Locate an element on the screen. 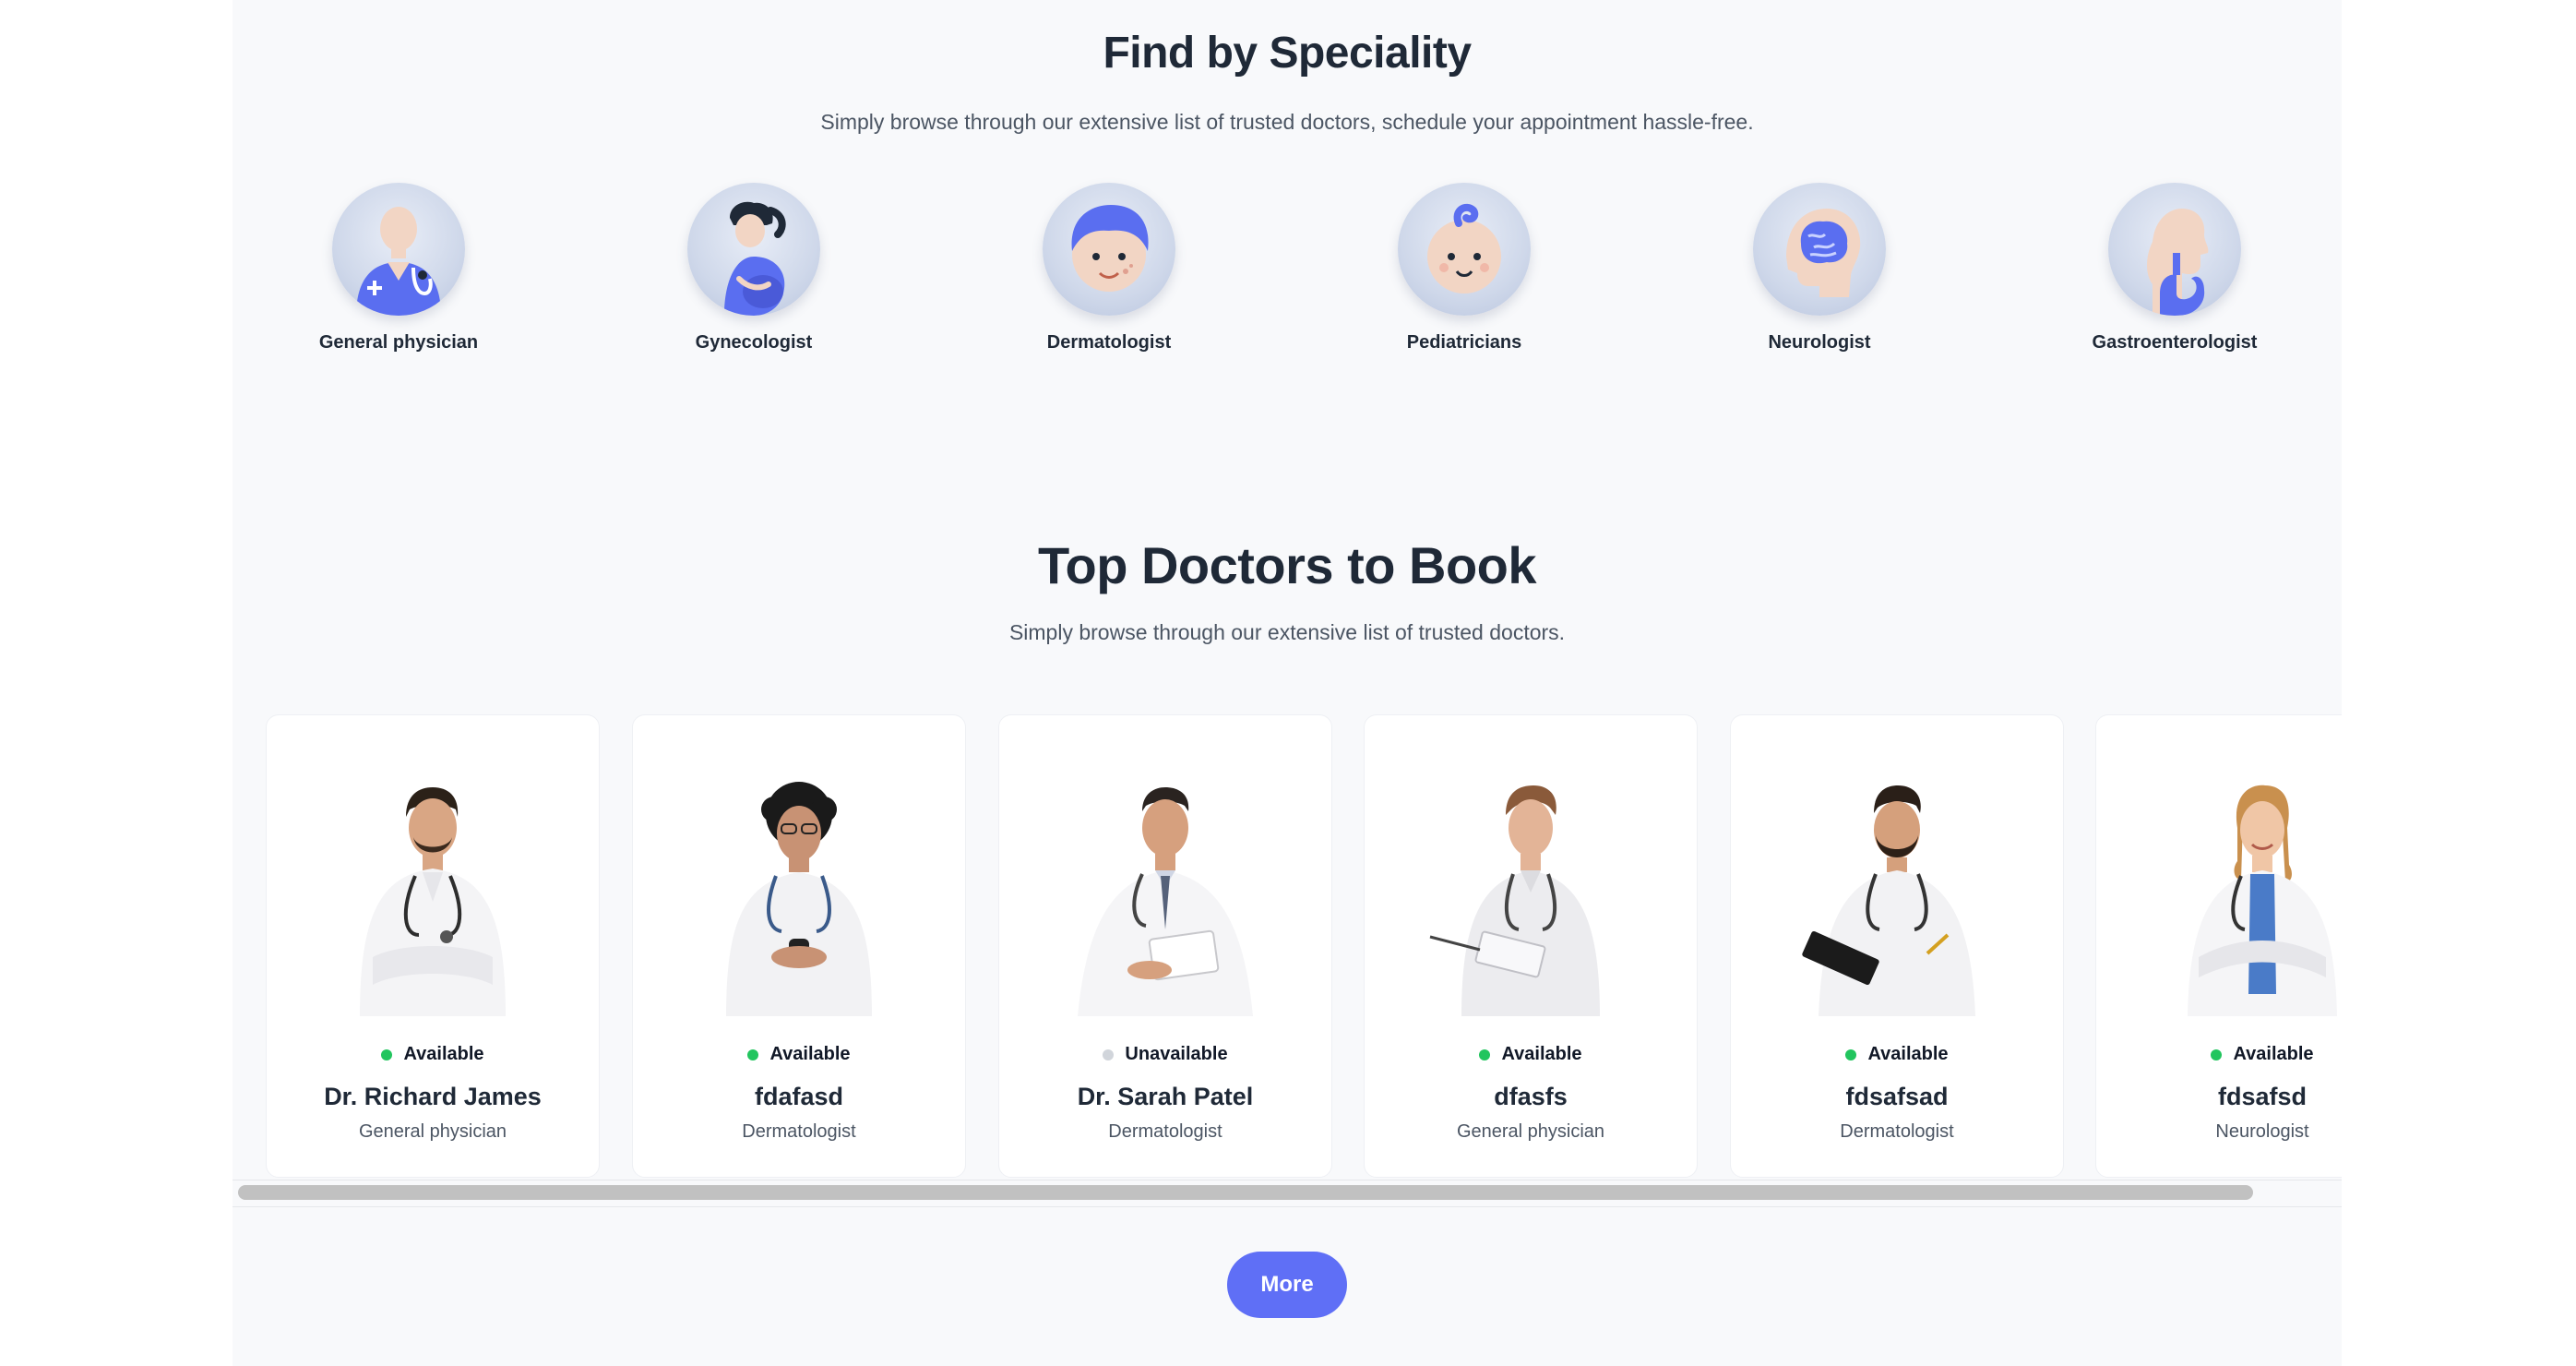 This screenshot has height=1366, width=2576. gastroenterologist-icon is located at coordinates (2174, 249).